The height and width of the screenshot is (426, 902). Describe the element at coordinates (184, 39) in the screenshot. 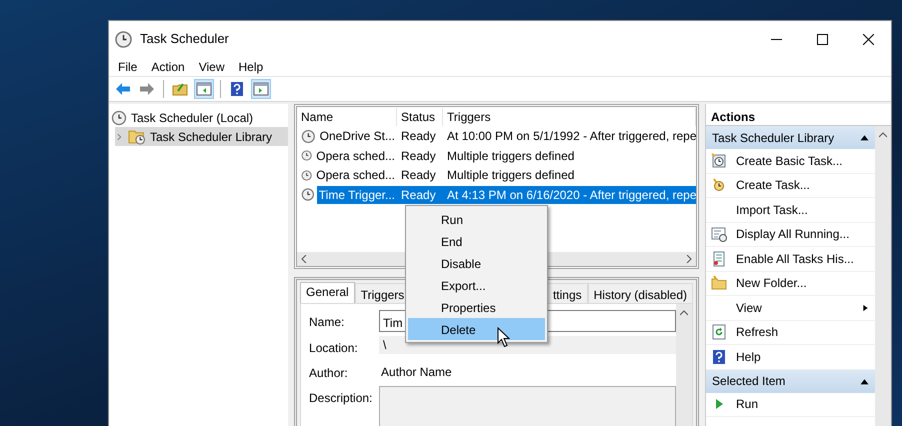

I see `window-title: Task Scheduler` at that location.